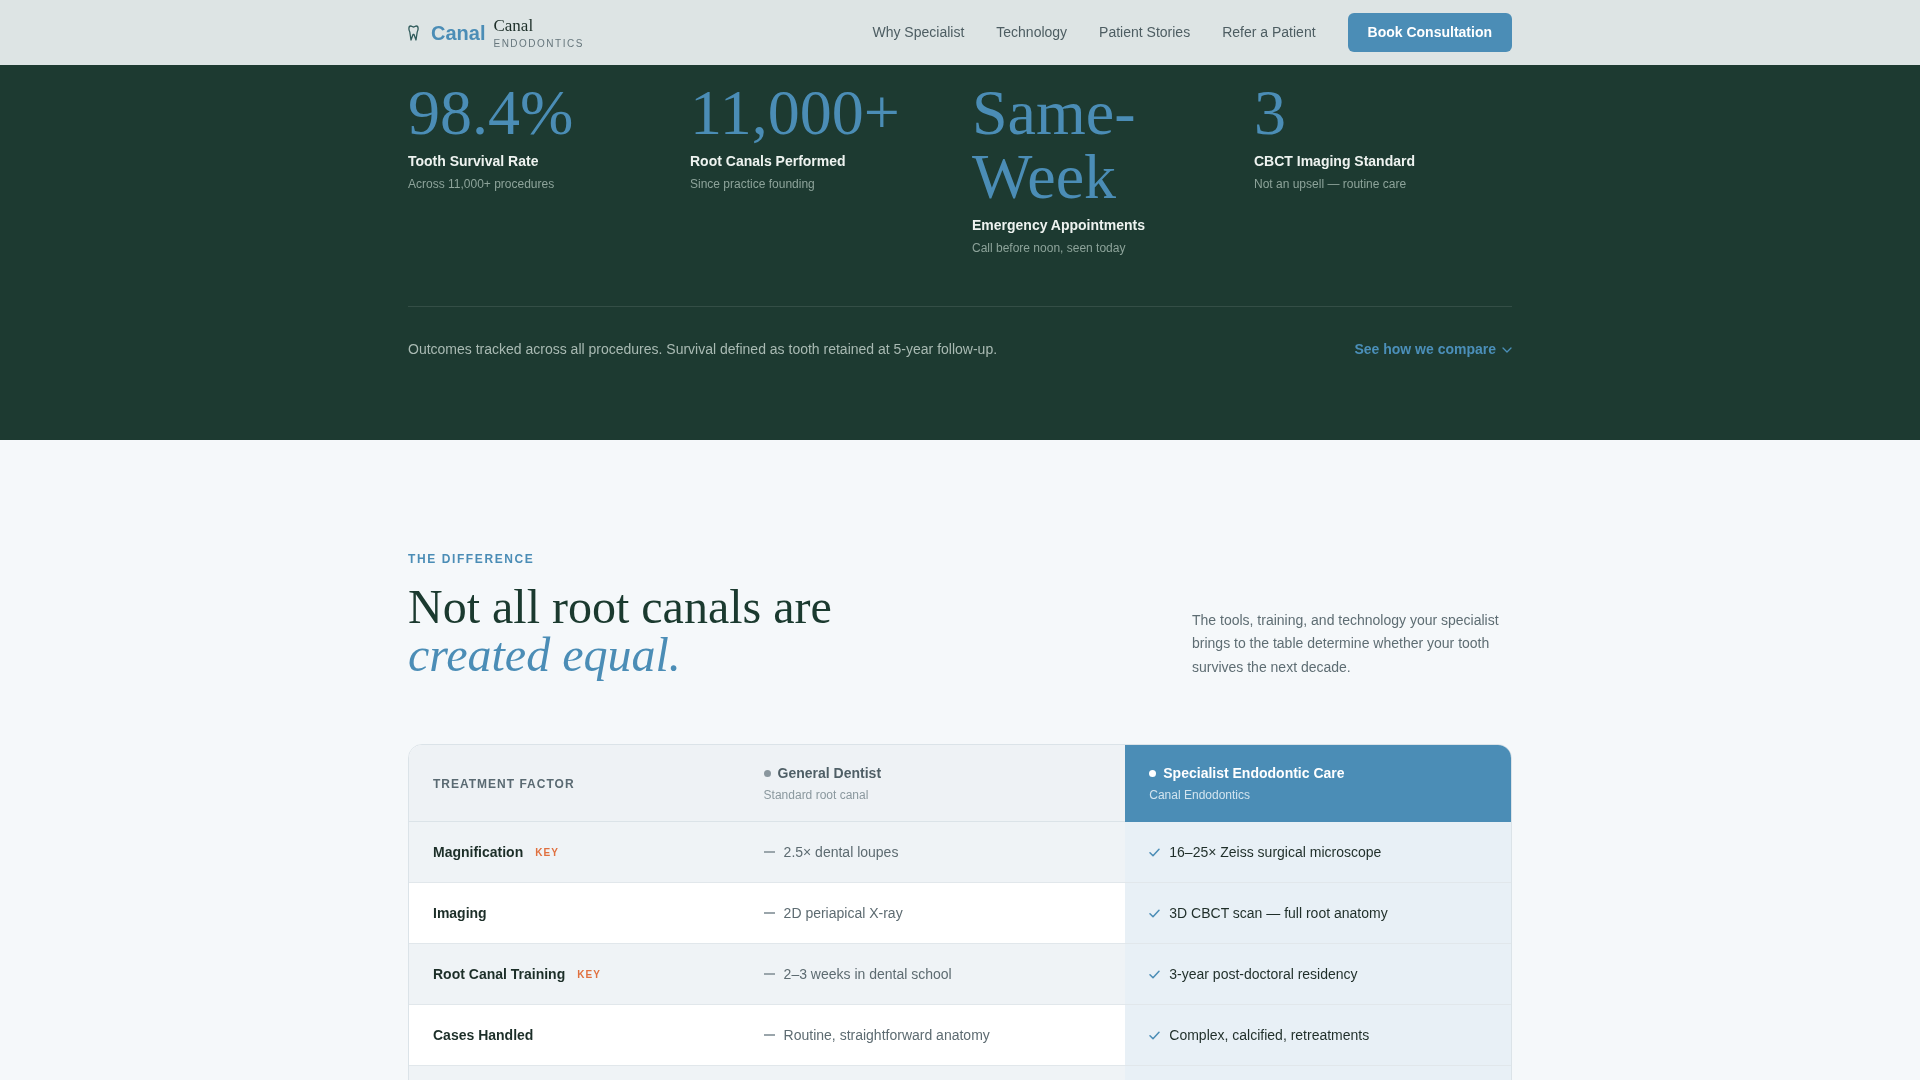 The width and height of the screenshot is (1920, 1080). Describe the element at coordinates (703, 349) in the screenshot. I see `footnote-text: Outcomes tracked across all procedures. Survival defined as tooth retained at 5-year follow-up.` at that location.